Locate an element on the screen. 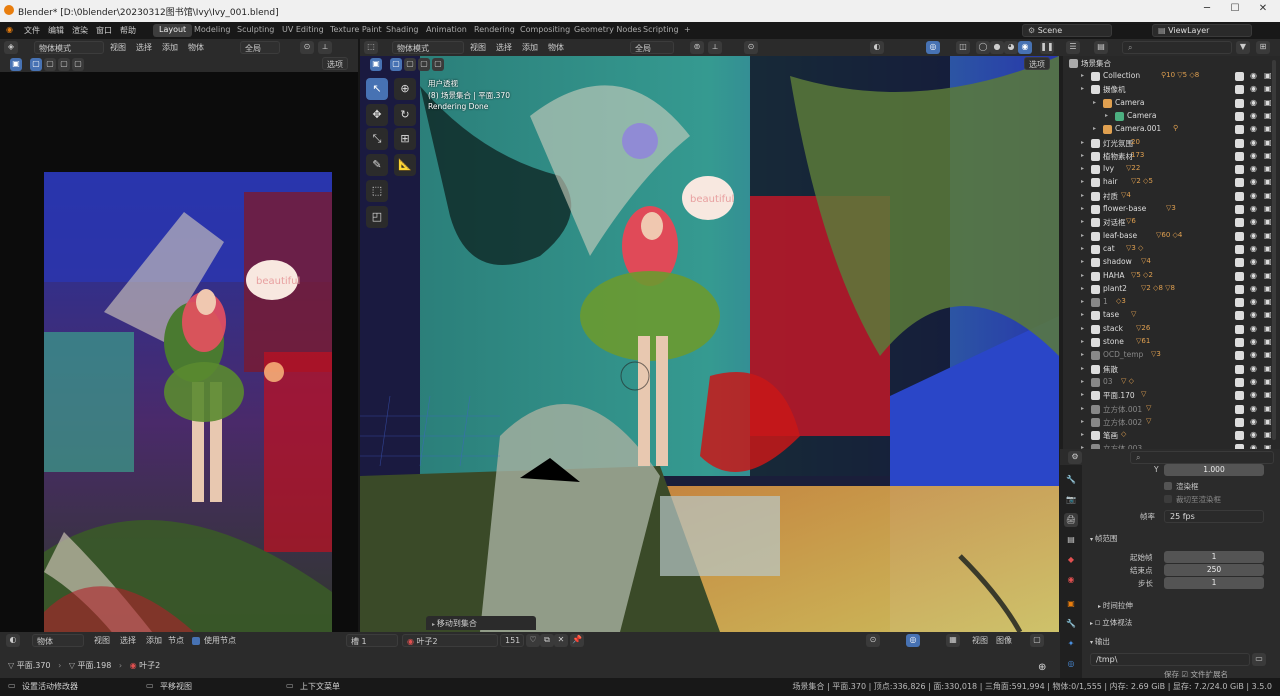 The image size is (1280, 696). material-slot-dropdown: 槽 1 is located at coordinates (372, 640).